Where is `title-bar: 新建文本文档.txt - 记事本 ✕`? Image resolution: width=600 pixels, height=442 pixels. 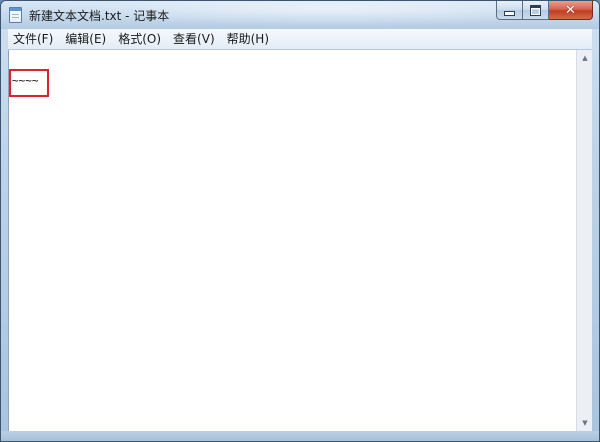
title-bar: 新建文本文档.txt - 记事本 ✕ is located at coordinates (300, 15).